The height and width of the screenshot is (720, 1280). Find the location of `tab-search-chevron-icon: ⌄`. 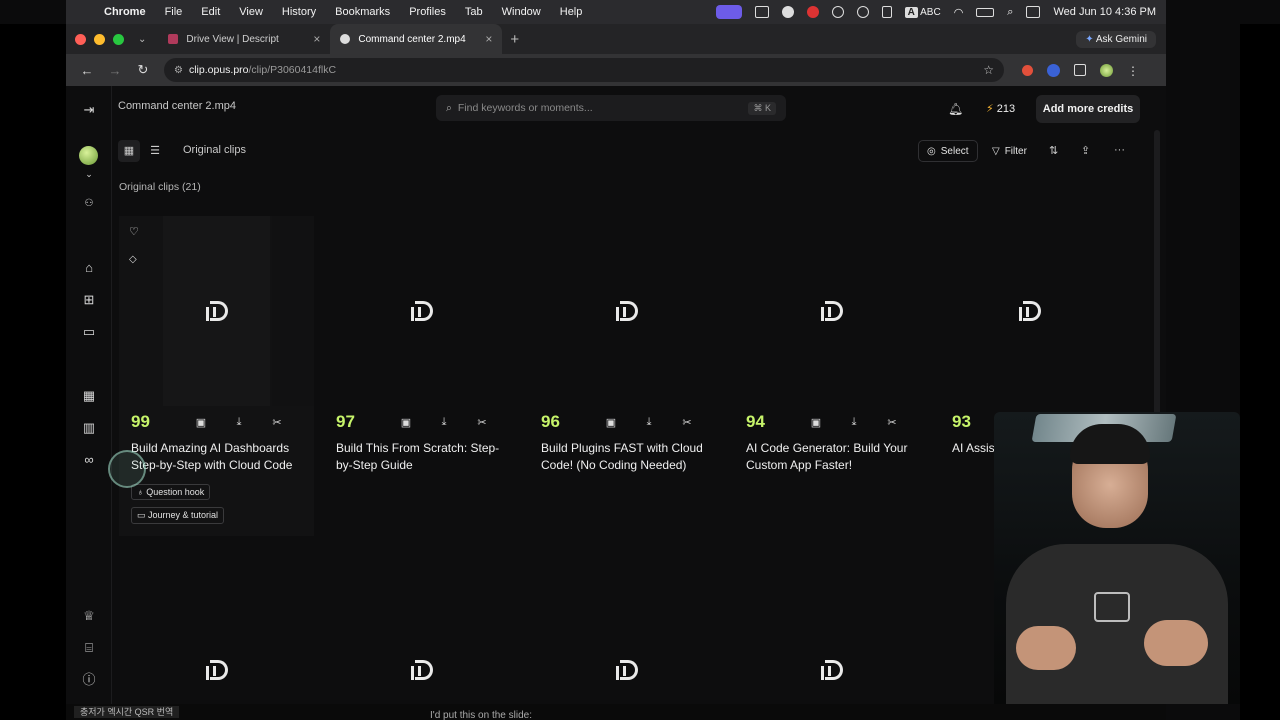

tab-search-chevron-icon: ⌄ is located at coordinates (142, 39).